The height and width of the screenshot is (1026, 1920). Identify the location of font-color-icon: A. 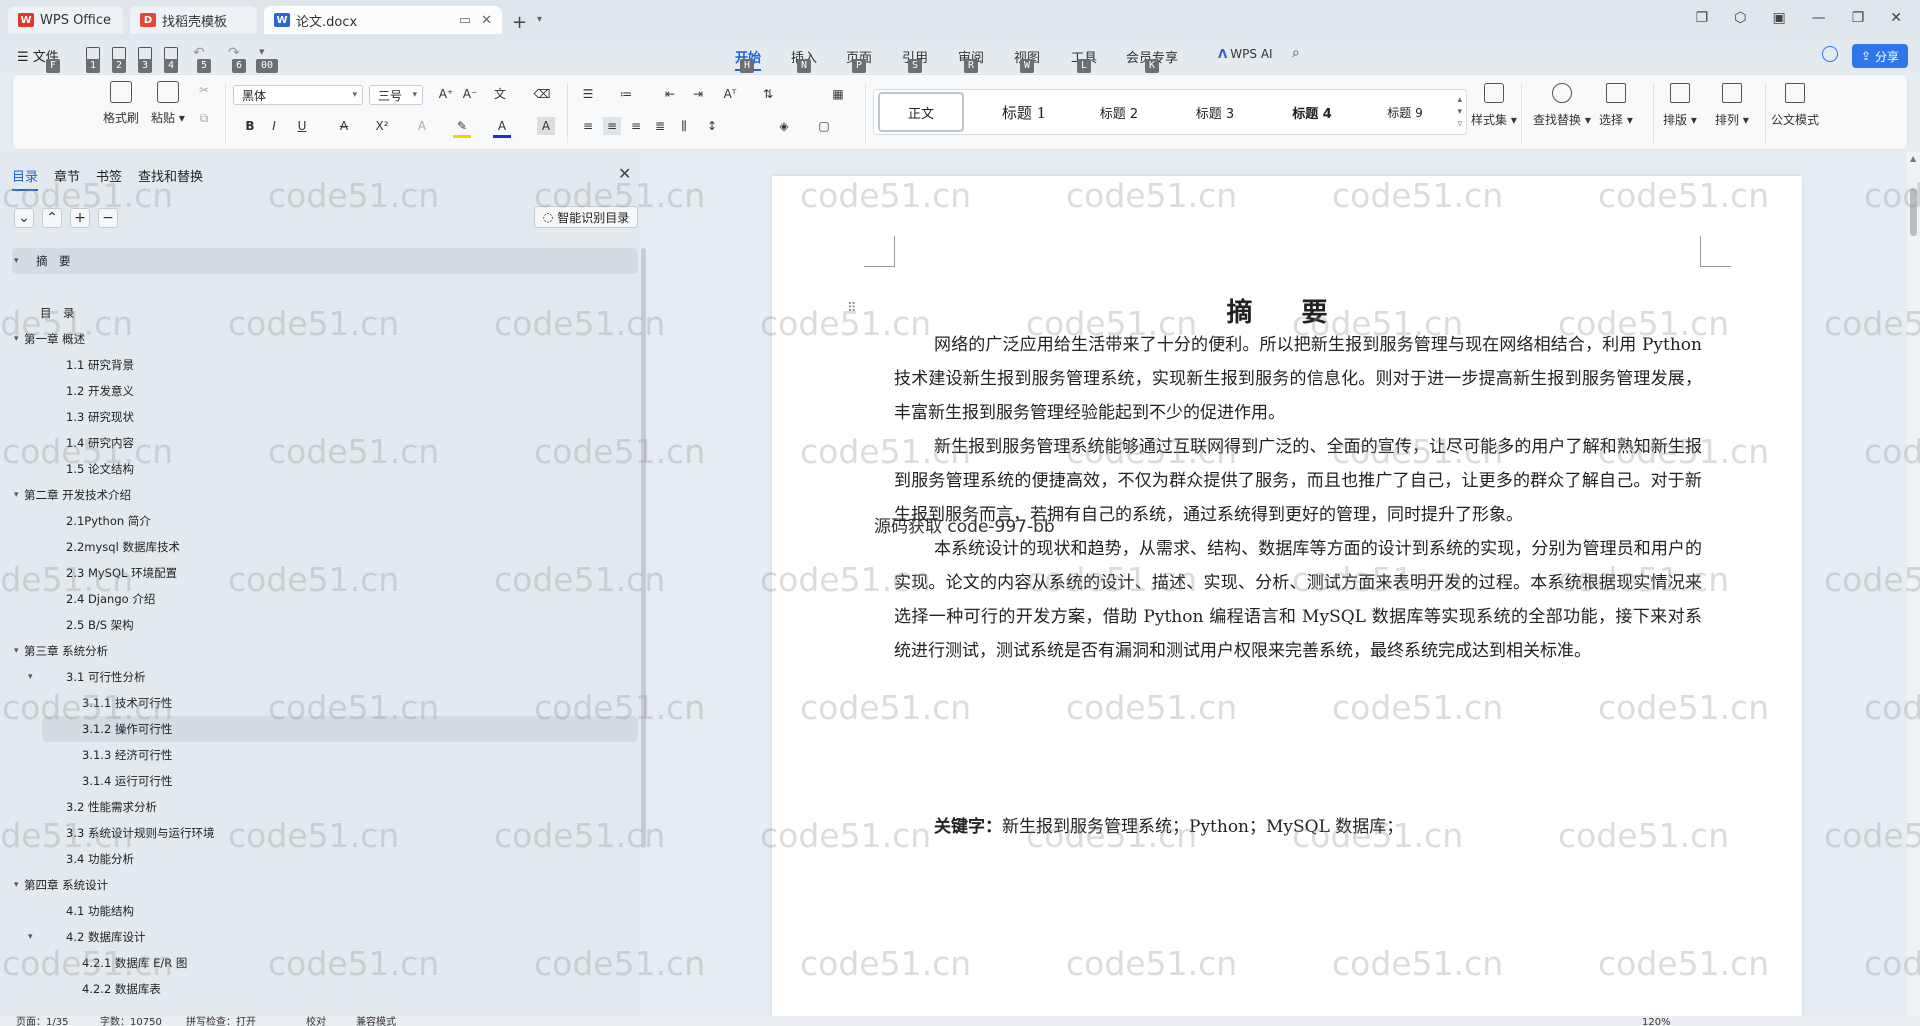
(502, 127).